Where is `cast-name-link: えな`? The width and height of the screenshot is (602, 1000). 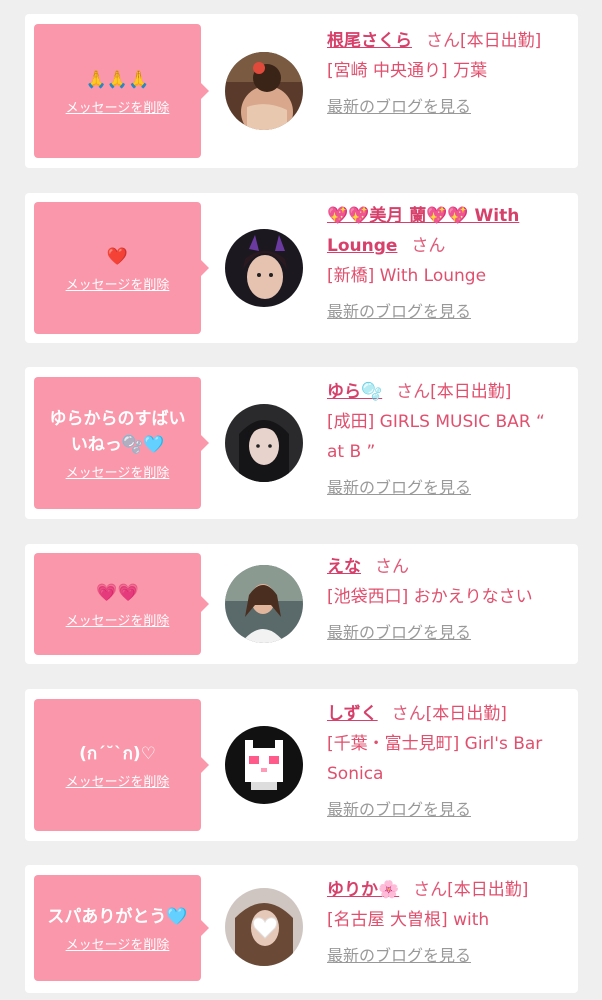 cast-name-link: えな is located at coordinates (344, 567).